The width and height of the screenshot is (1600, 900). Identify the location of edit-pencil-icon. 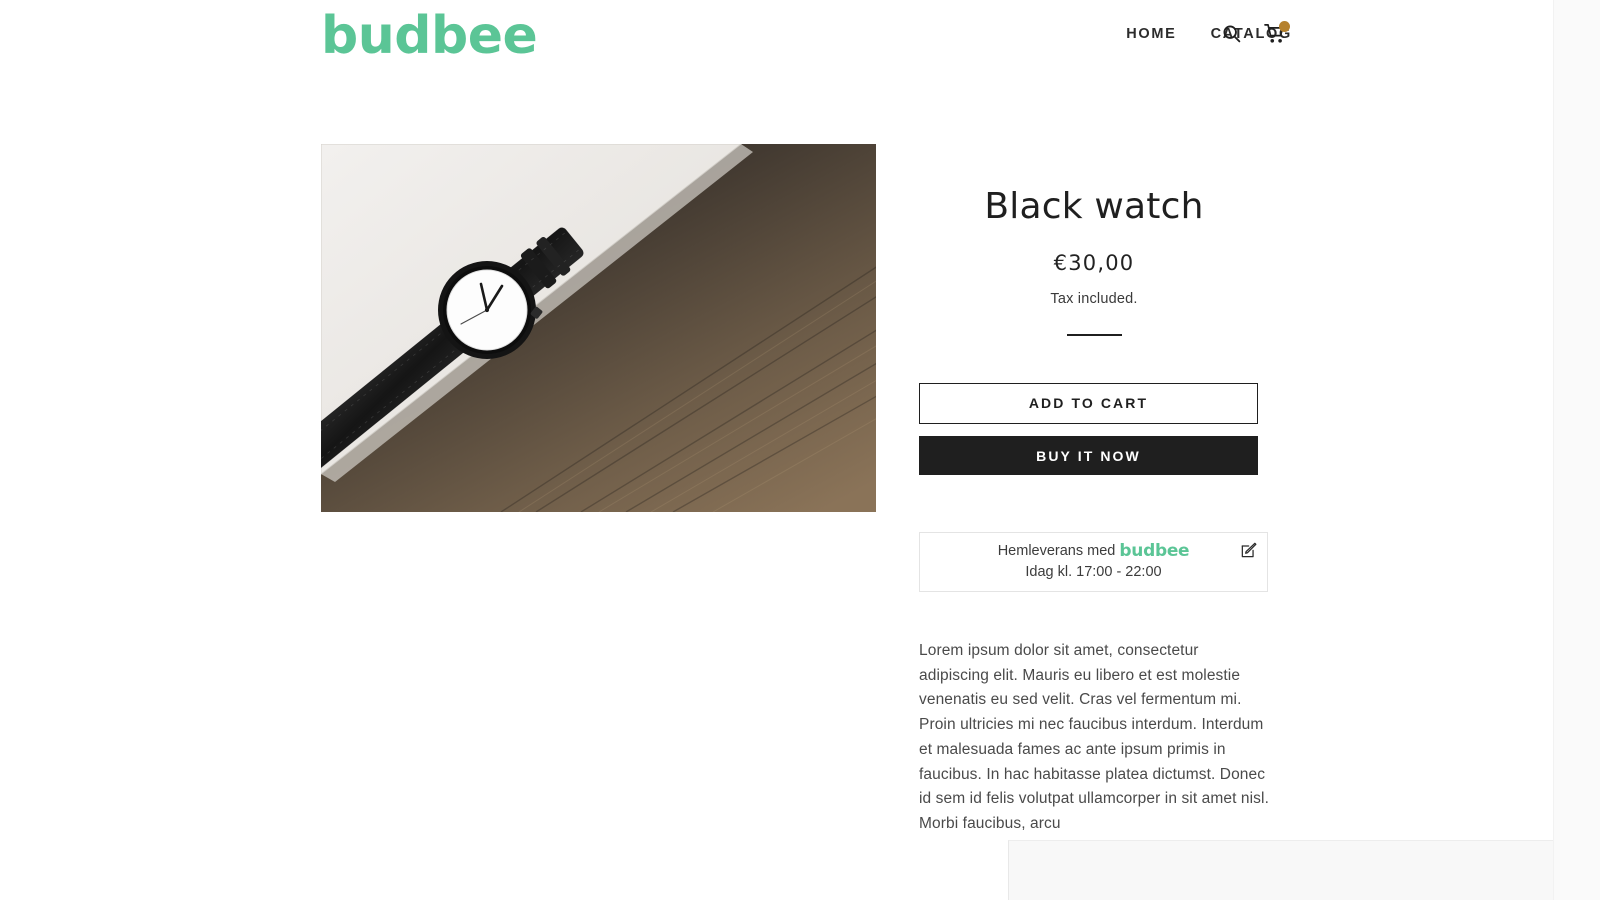
(1249, 551).